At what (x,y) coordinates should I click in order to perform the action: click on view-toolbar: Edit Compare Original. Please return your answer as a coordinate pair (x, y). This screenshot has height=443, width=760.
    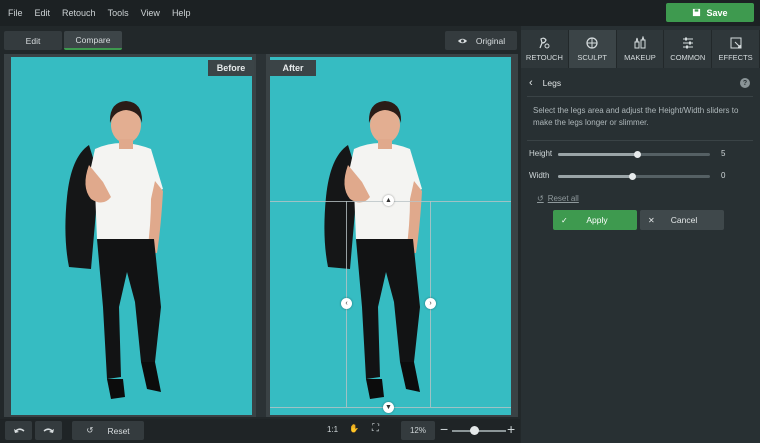
    Looking at the image, I should click on (260, 40).